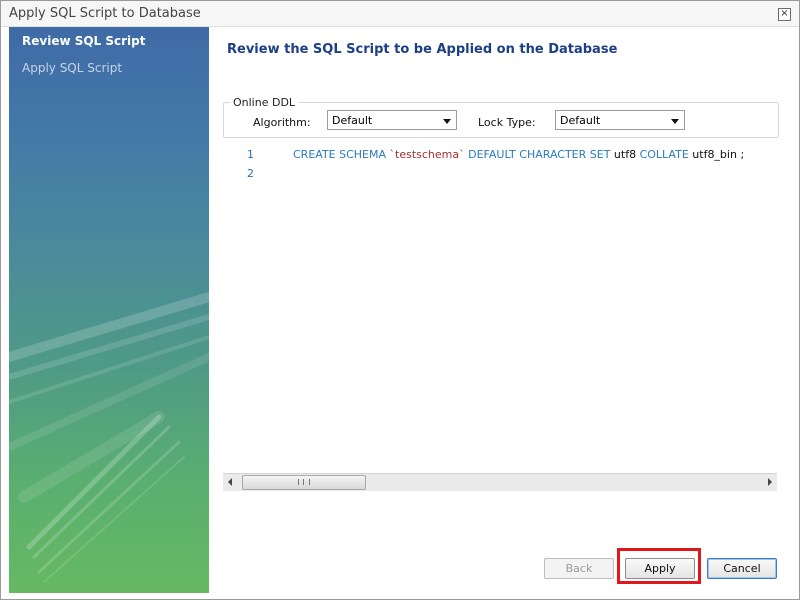 The width and height of the screenshot is (800, 600). What do you see at coordinates (784, 14) in the screenshot?
I see `close-icon: ×` at bounding box center [784, 14].